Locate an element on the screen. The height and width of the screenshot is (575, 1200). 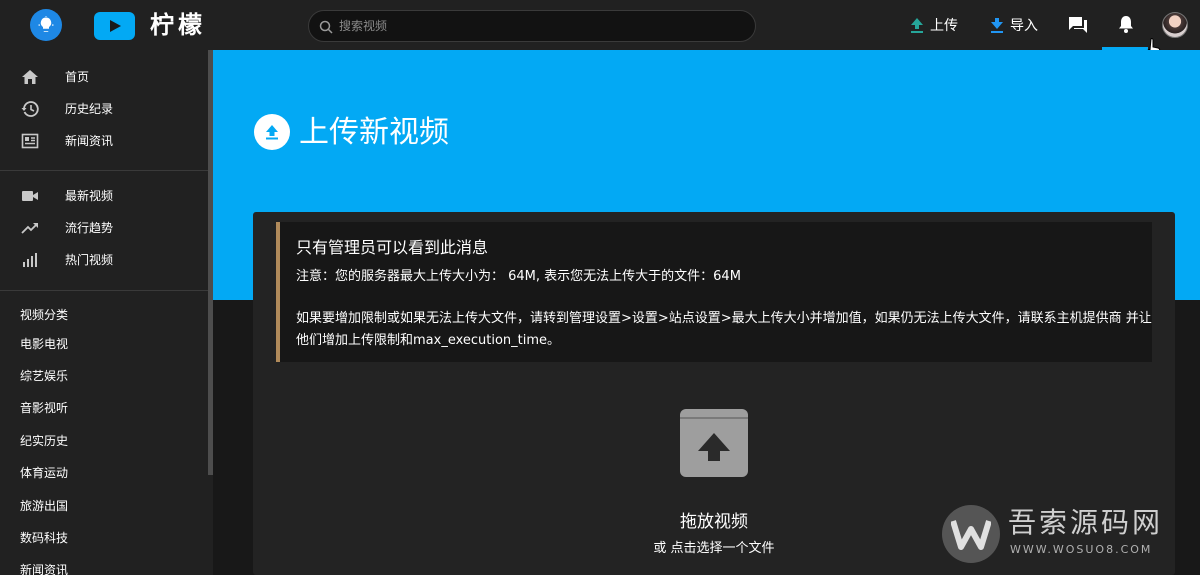
sidebar-item-label: 首页 is located at coordinates (77, 77).